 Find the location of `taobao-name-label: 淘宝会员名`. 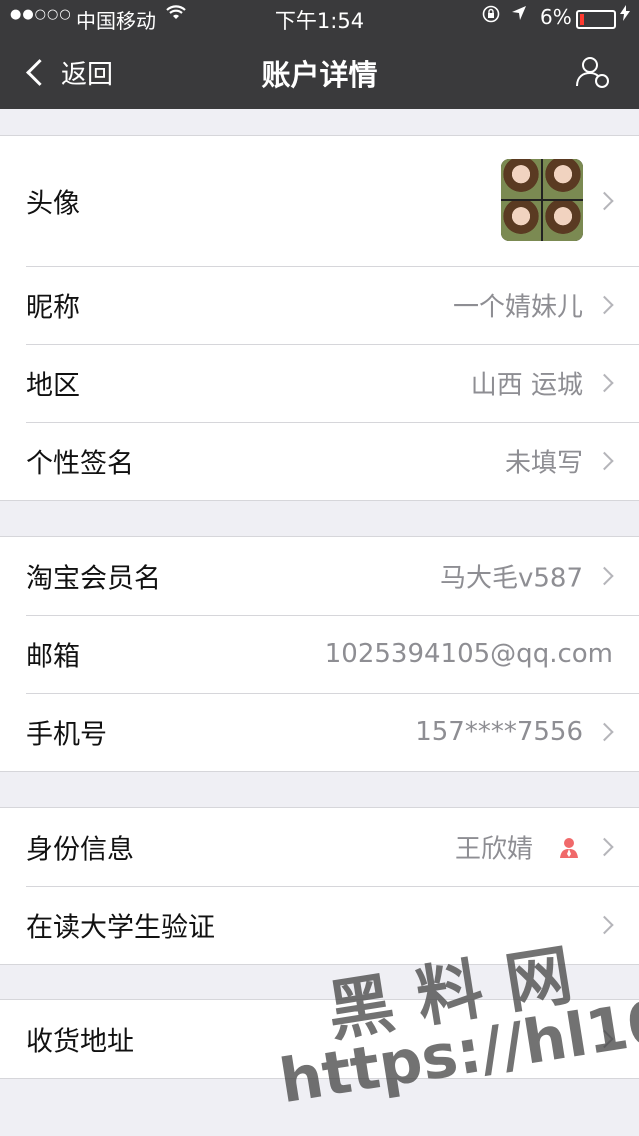

taobao-name-label: 淘宝会员名 is located at coordinates (93, 579).